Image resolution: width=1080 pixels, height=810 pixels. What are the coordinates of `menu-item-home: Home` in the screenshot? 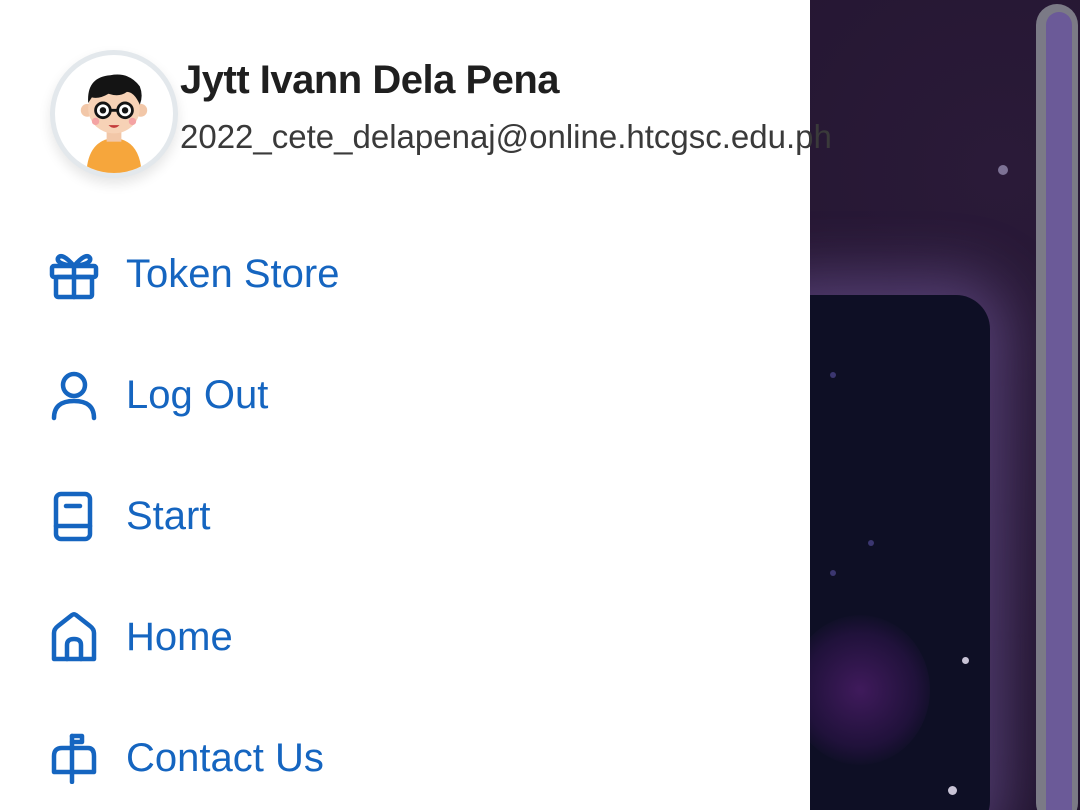 It's located at (140, 637).